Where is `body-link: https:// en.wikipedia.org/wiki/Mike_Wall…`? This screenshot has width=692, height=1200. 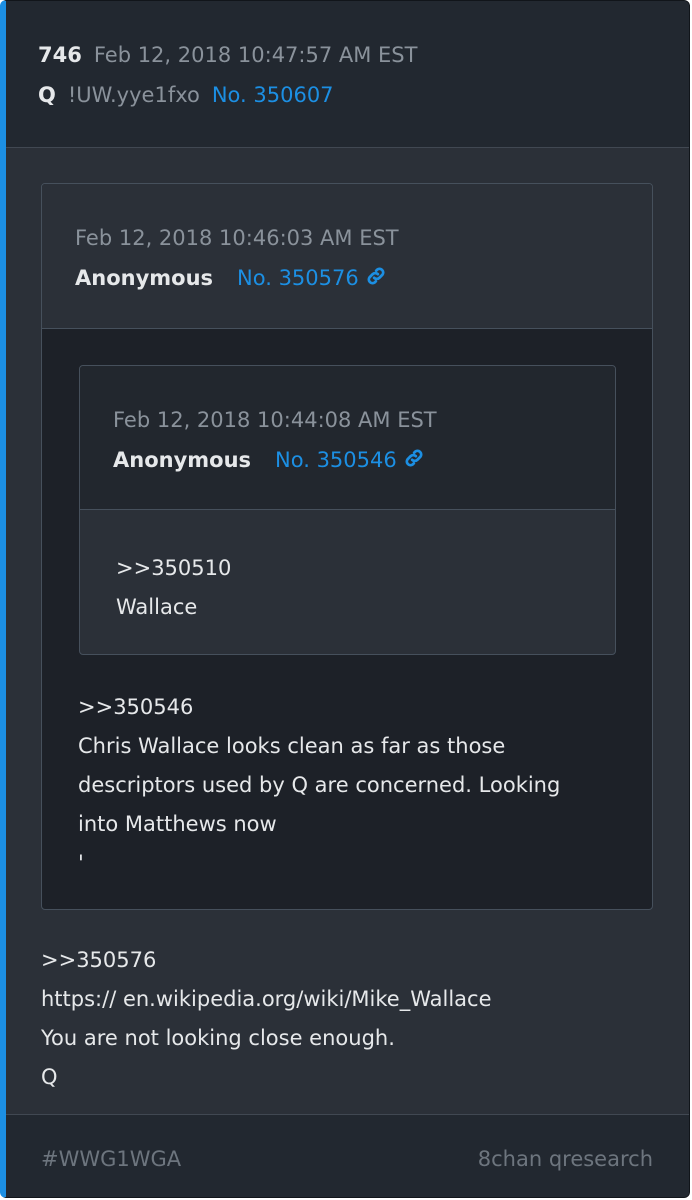
body-link: https:// en.wikipedia.org/wiki/Mike_Wall… is located at coordinates (266, 999).